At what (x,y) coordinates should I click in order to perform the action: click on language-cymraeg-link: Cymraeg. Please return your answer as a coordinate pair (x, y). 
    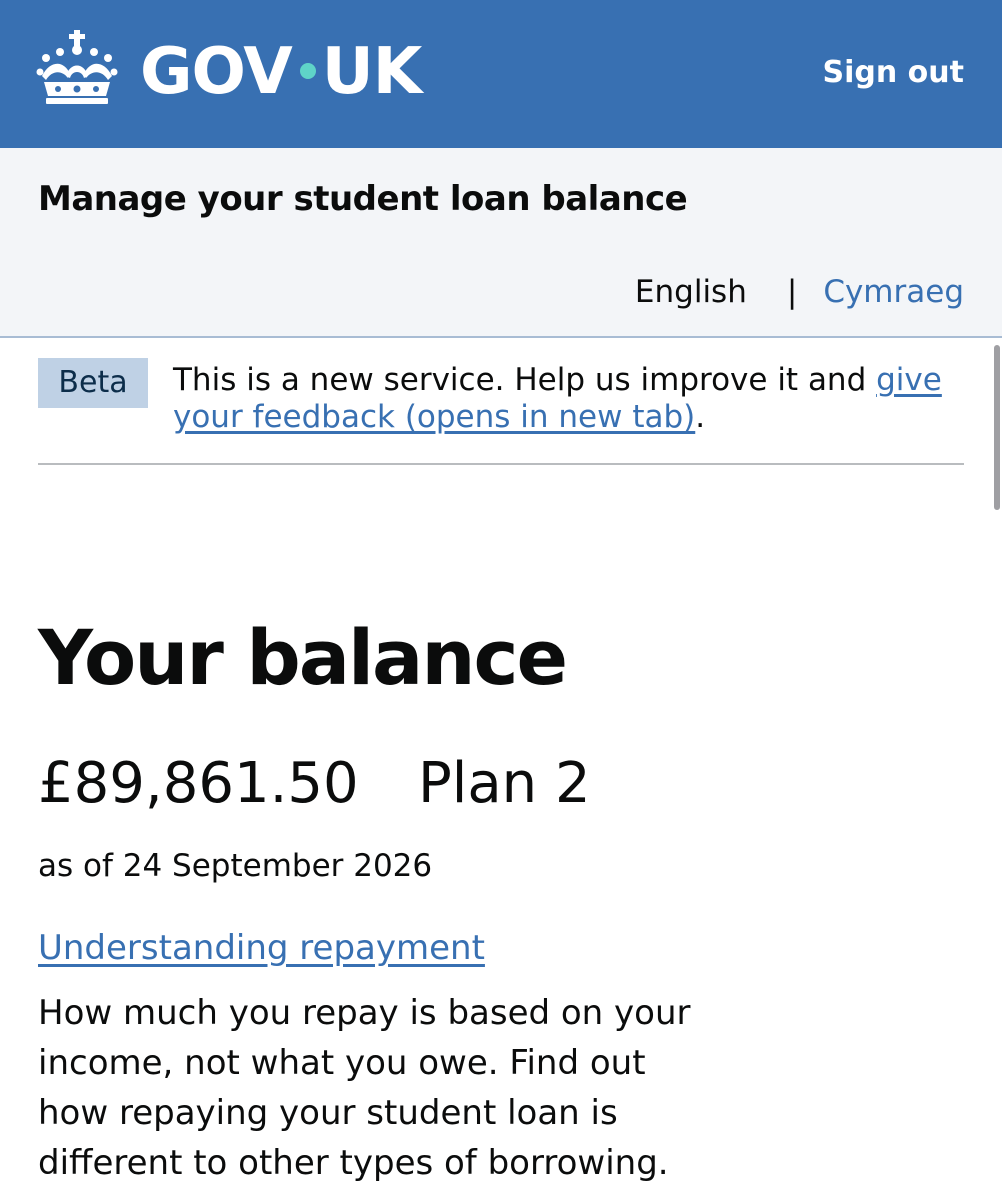
    Looking at the image, I should click on (893, 292).